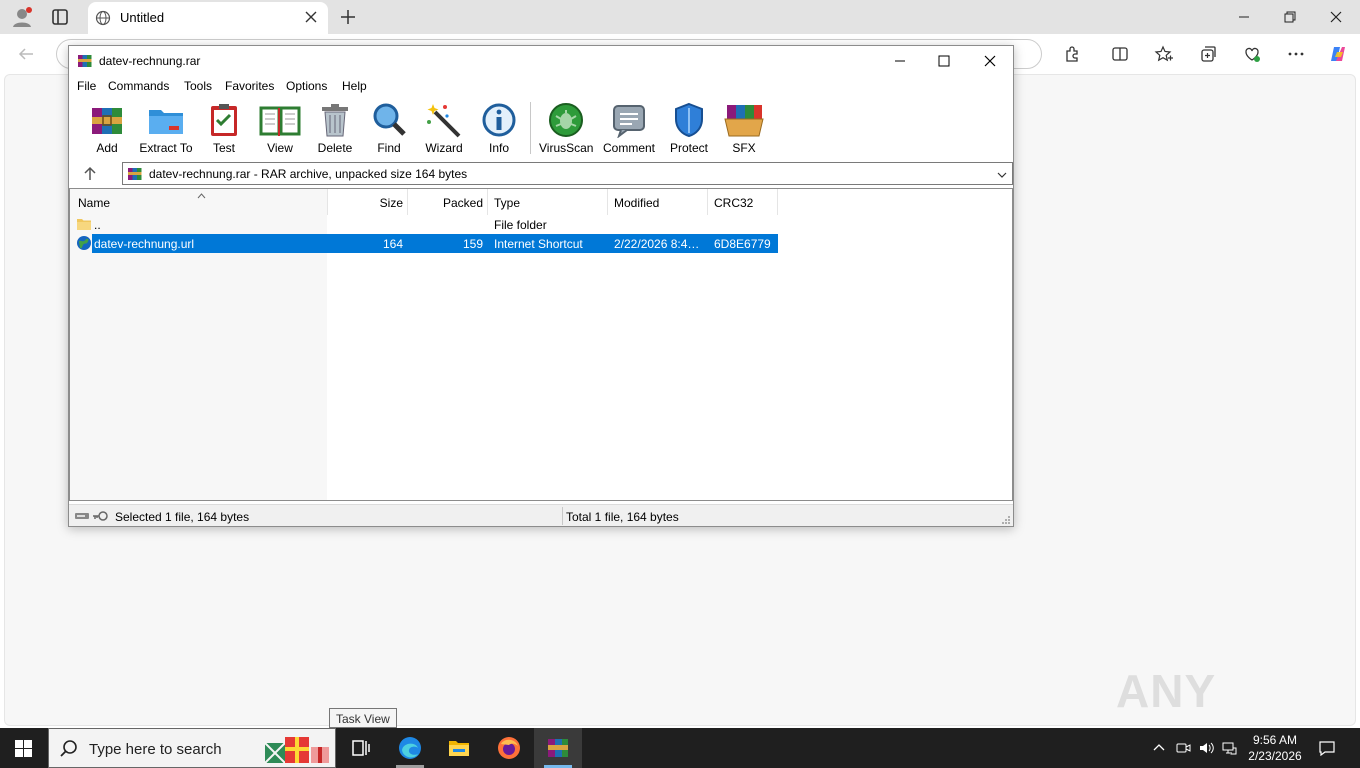 The width and height of the screenshot is (1360, 768). I want to click on key-icon, so click(100, 516).